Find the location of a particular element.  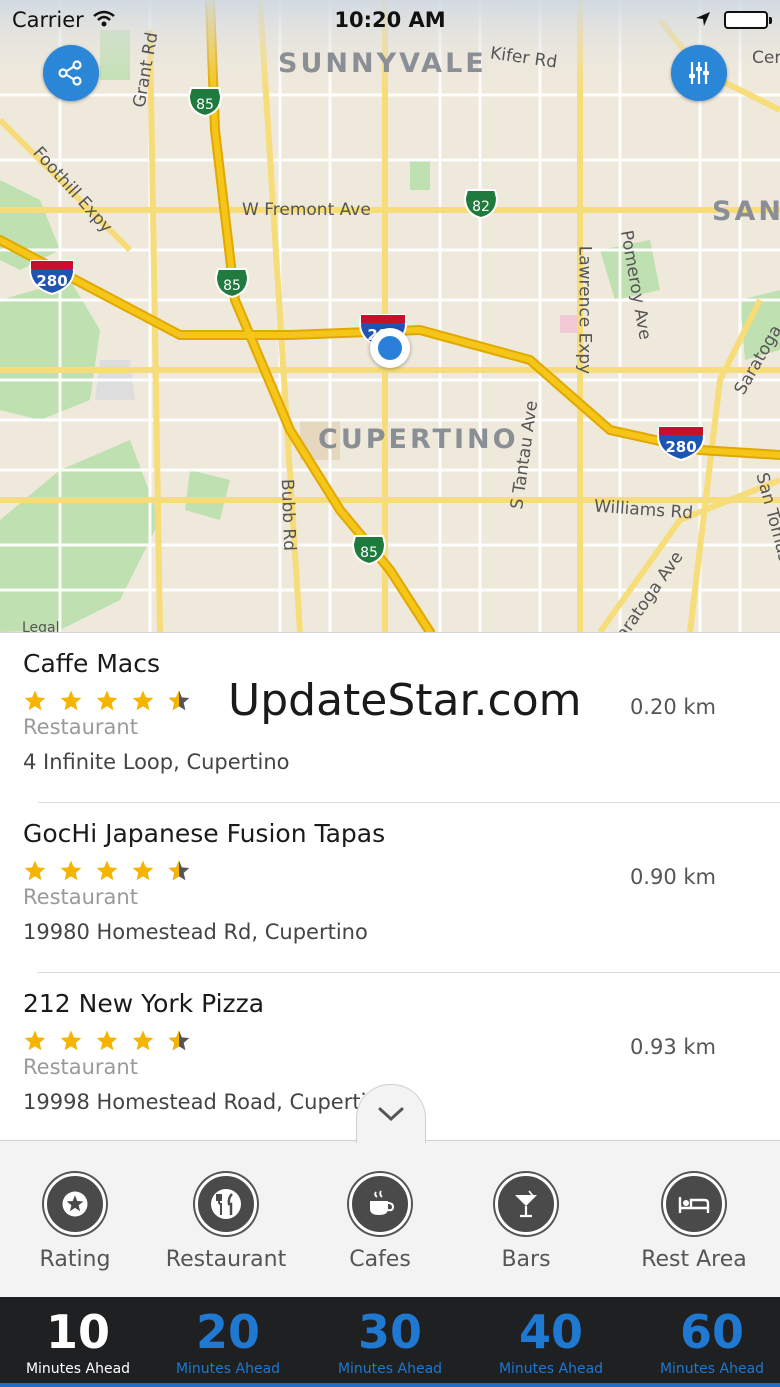

location-arrow-icon is located at coordinates (703, 19).